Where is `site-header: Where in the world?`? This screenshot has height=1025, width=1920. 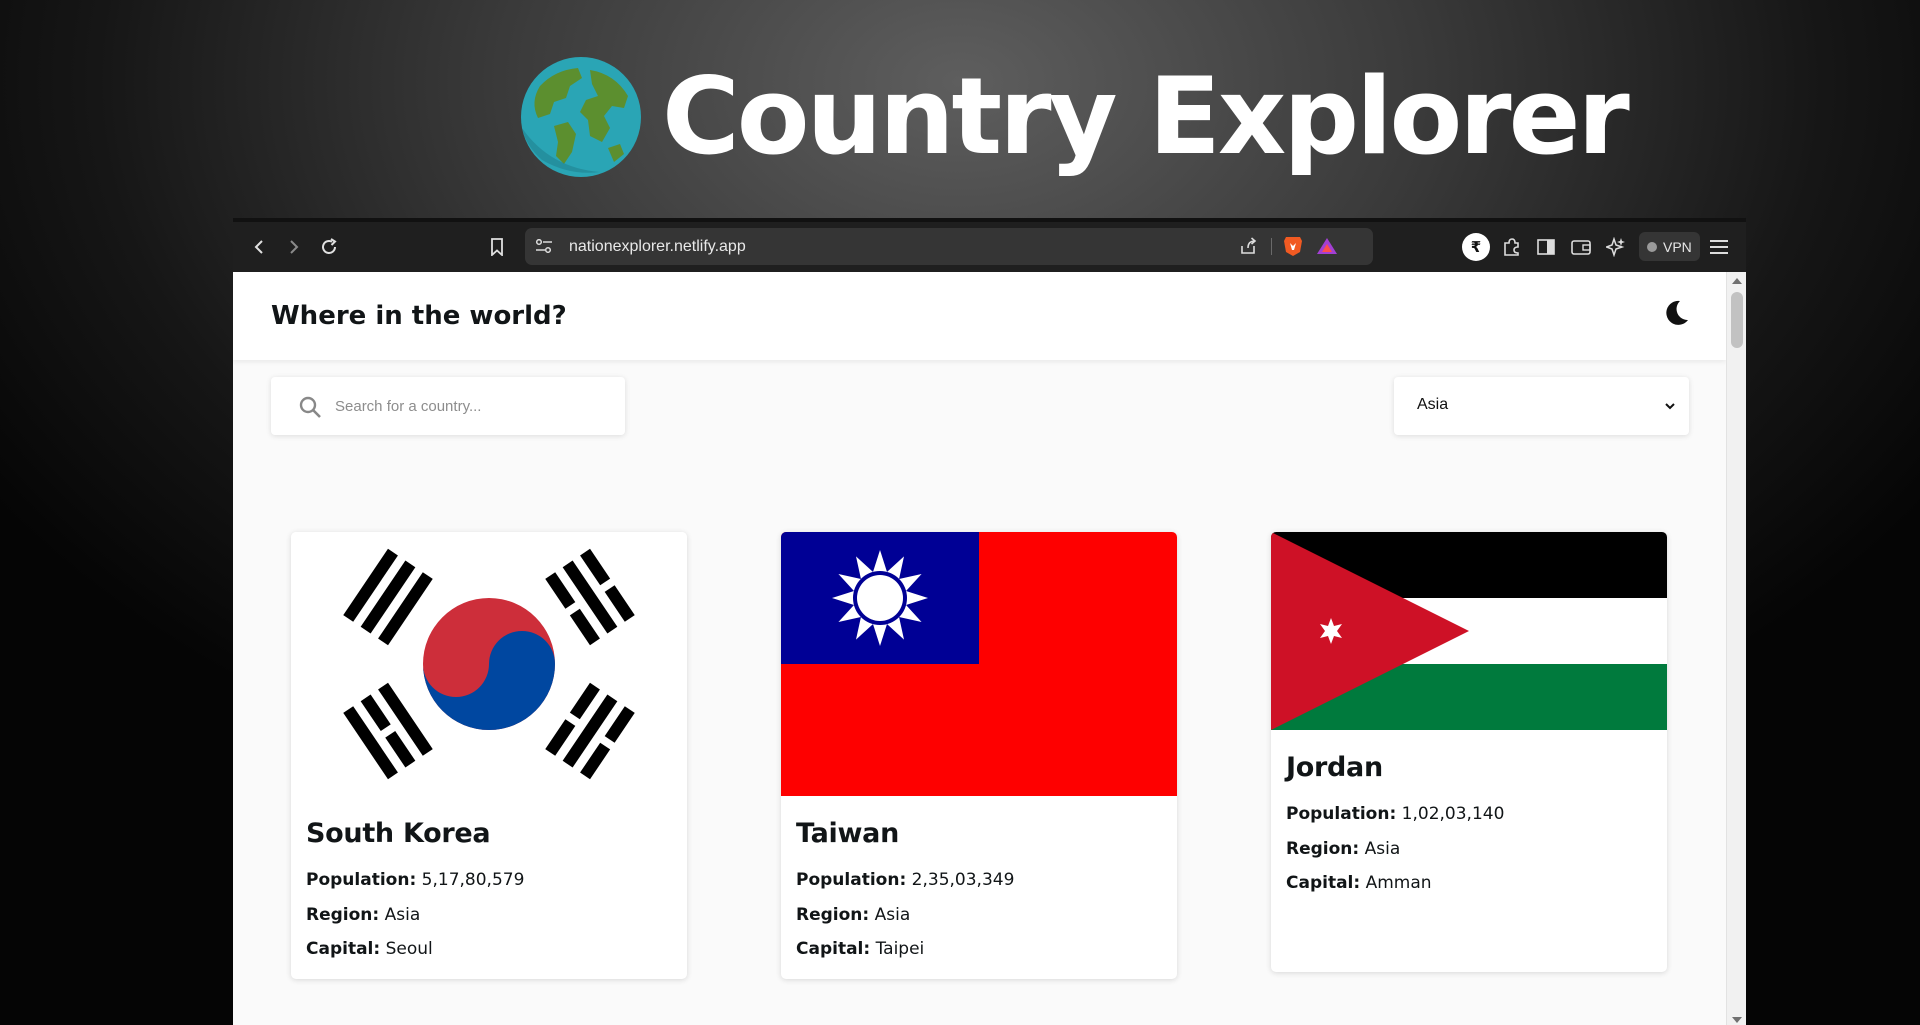 site-header: Where in the world? is located at coordinates (979, 316).